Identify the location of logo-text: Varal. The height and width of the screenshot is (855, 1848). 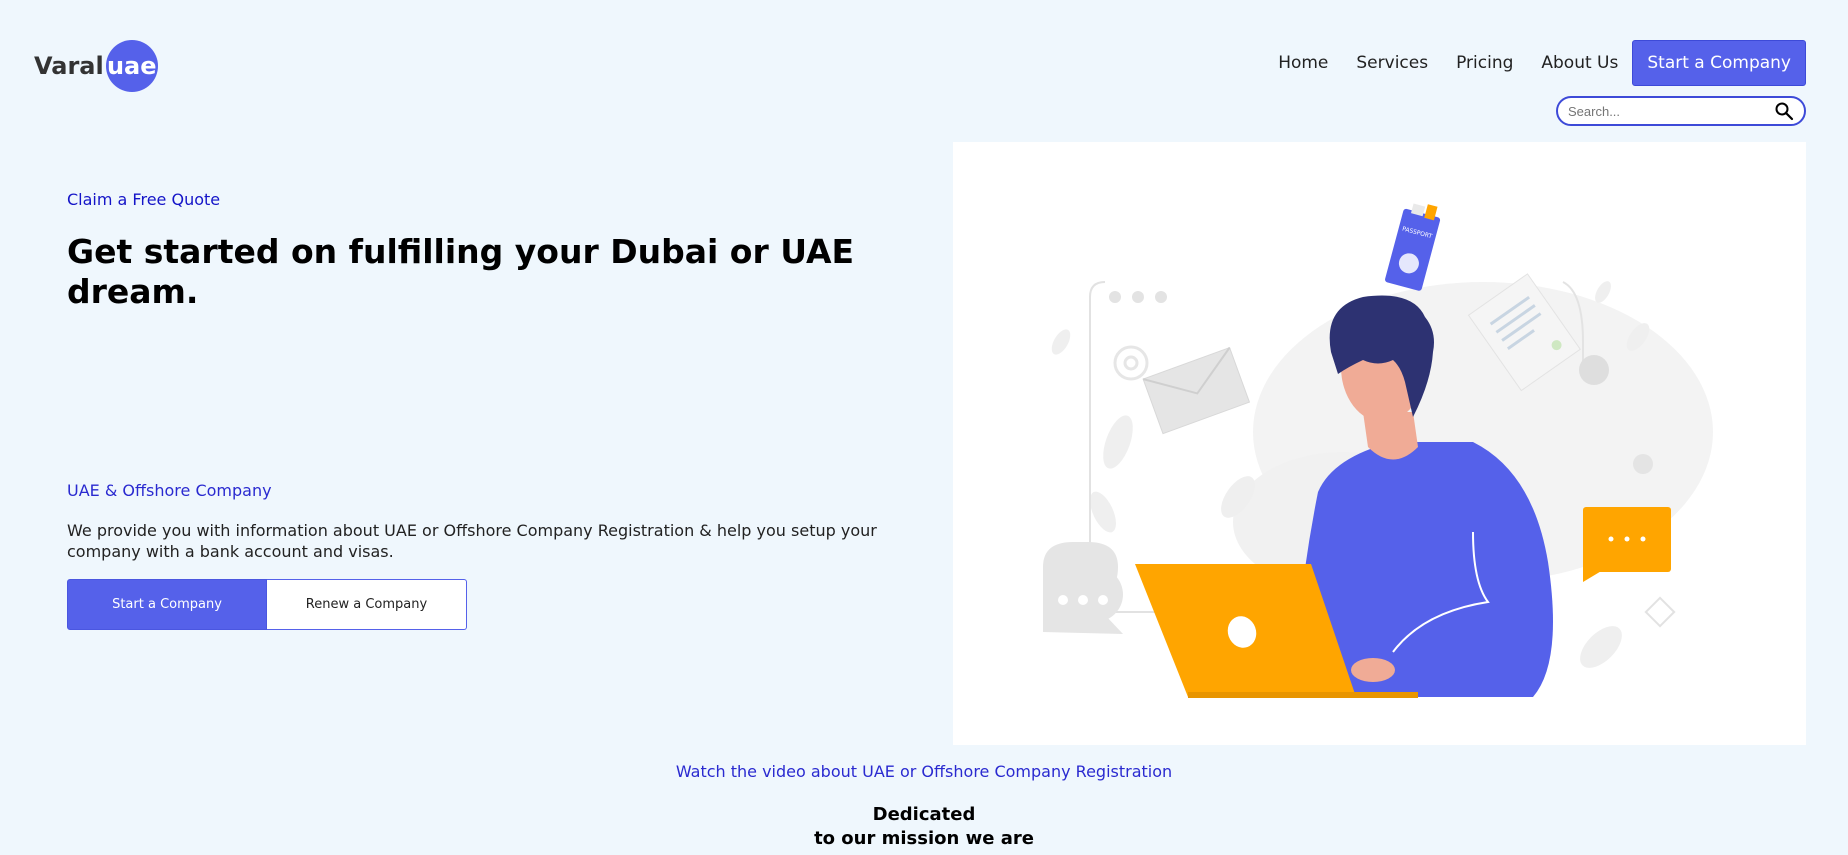
(69, 66).